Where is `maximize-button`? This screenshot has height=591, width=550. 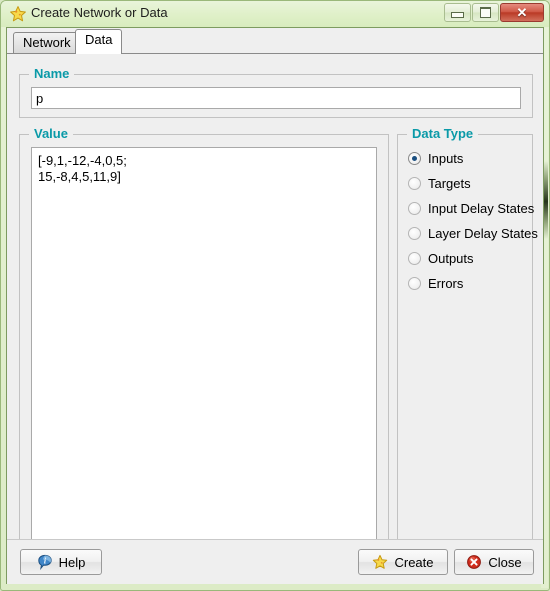
maximize-button is located at coordinates (485, 12).